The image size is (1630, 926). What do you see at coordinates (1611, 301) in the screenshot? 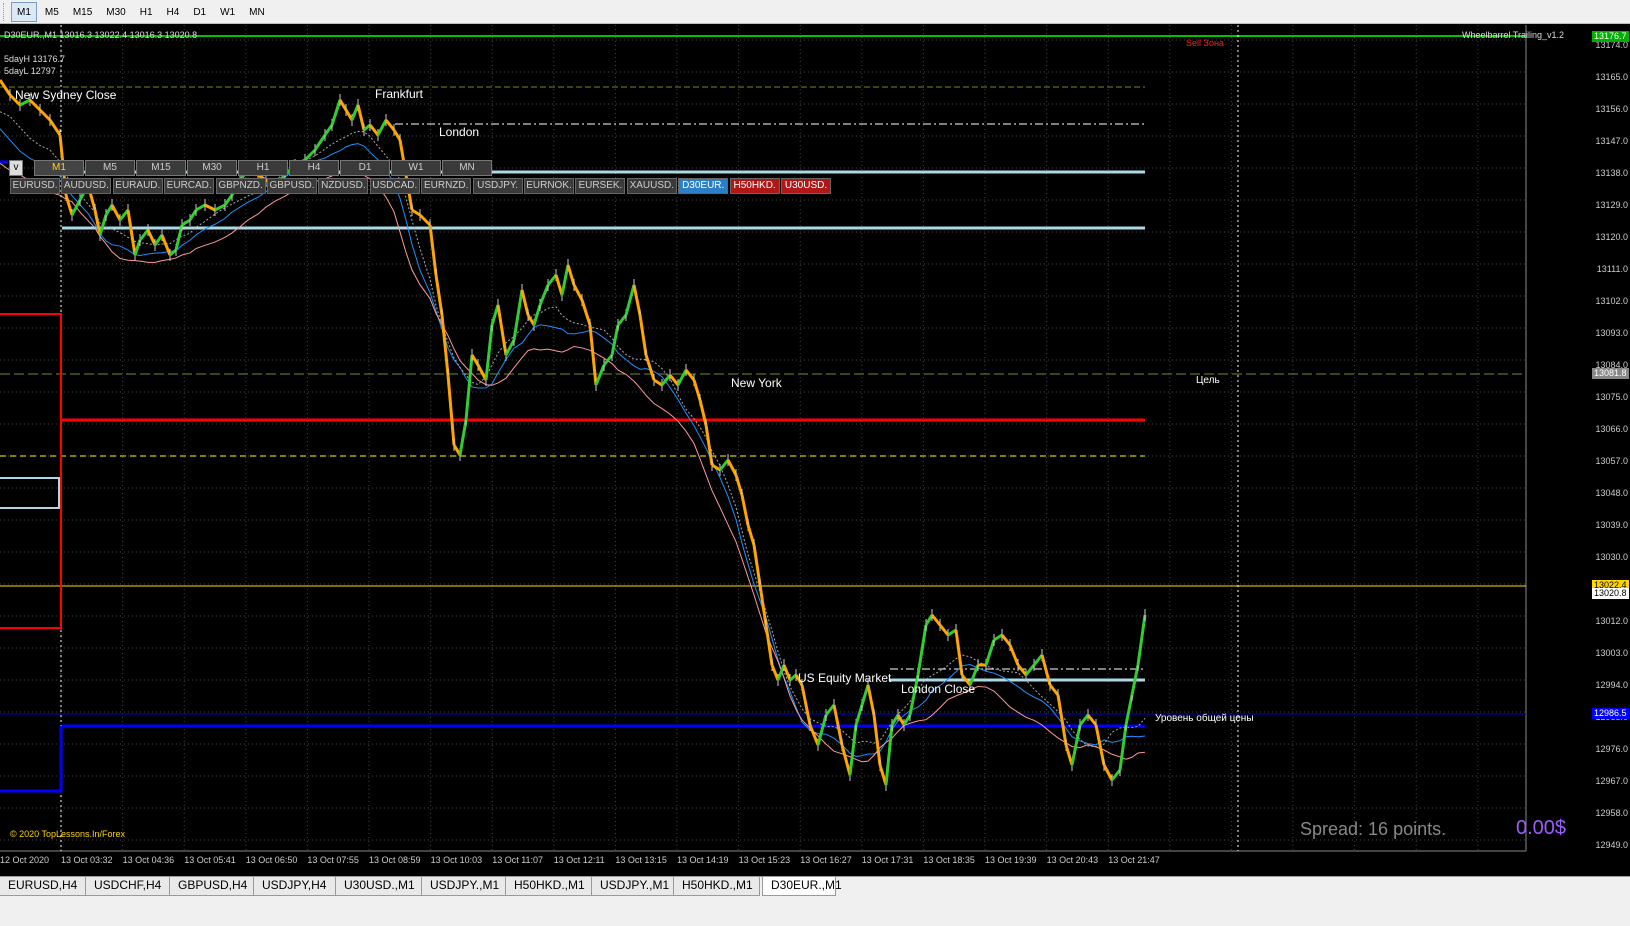
I see `price-axis-label: 13102.0` at bounding box center [1611, 301].